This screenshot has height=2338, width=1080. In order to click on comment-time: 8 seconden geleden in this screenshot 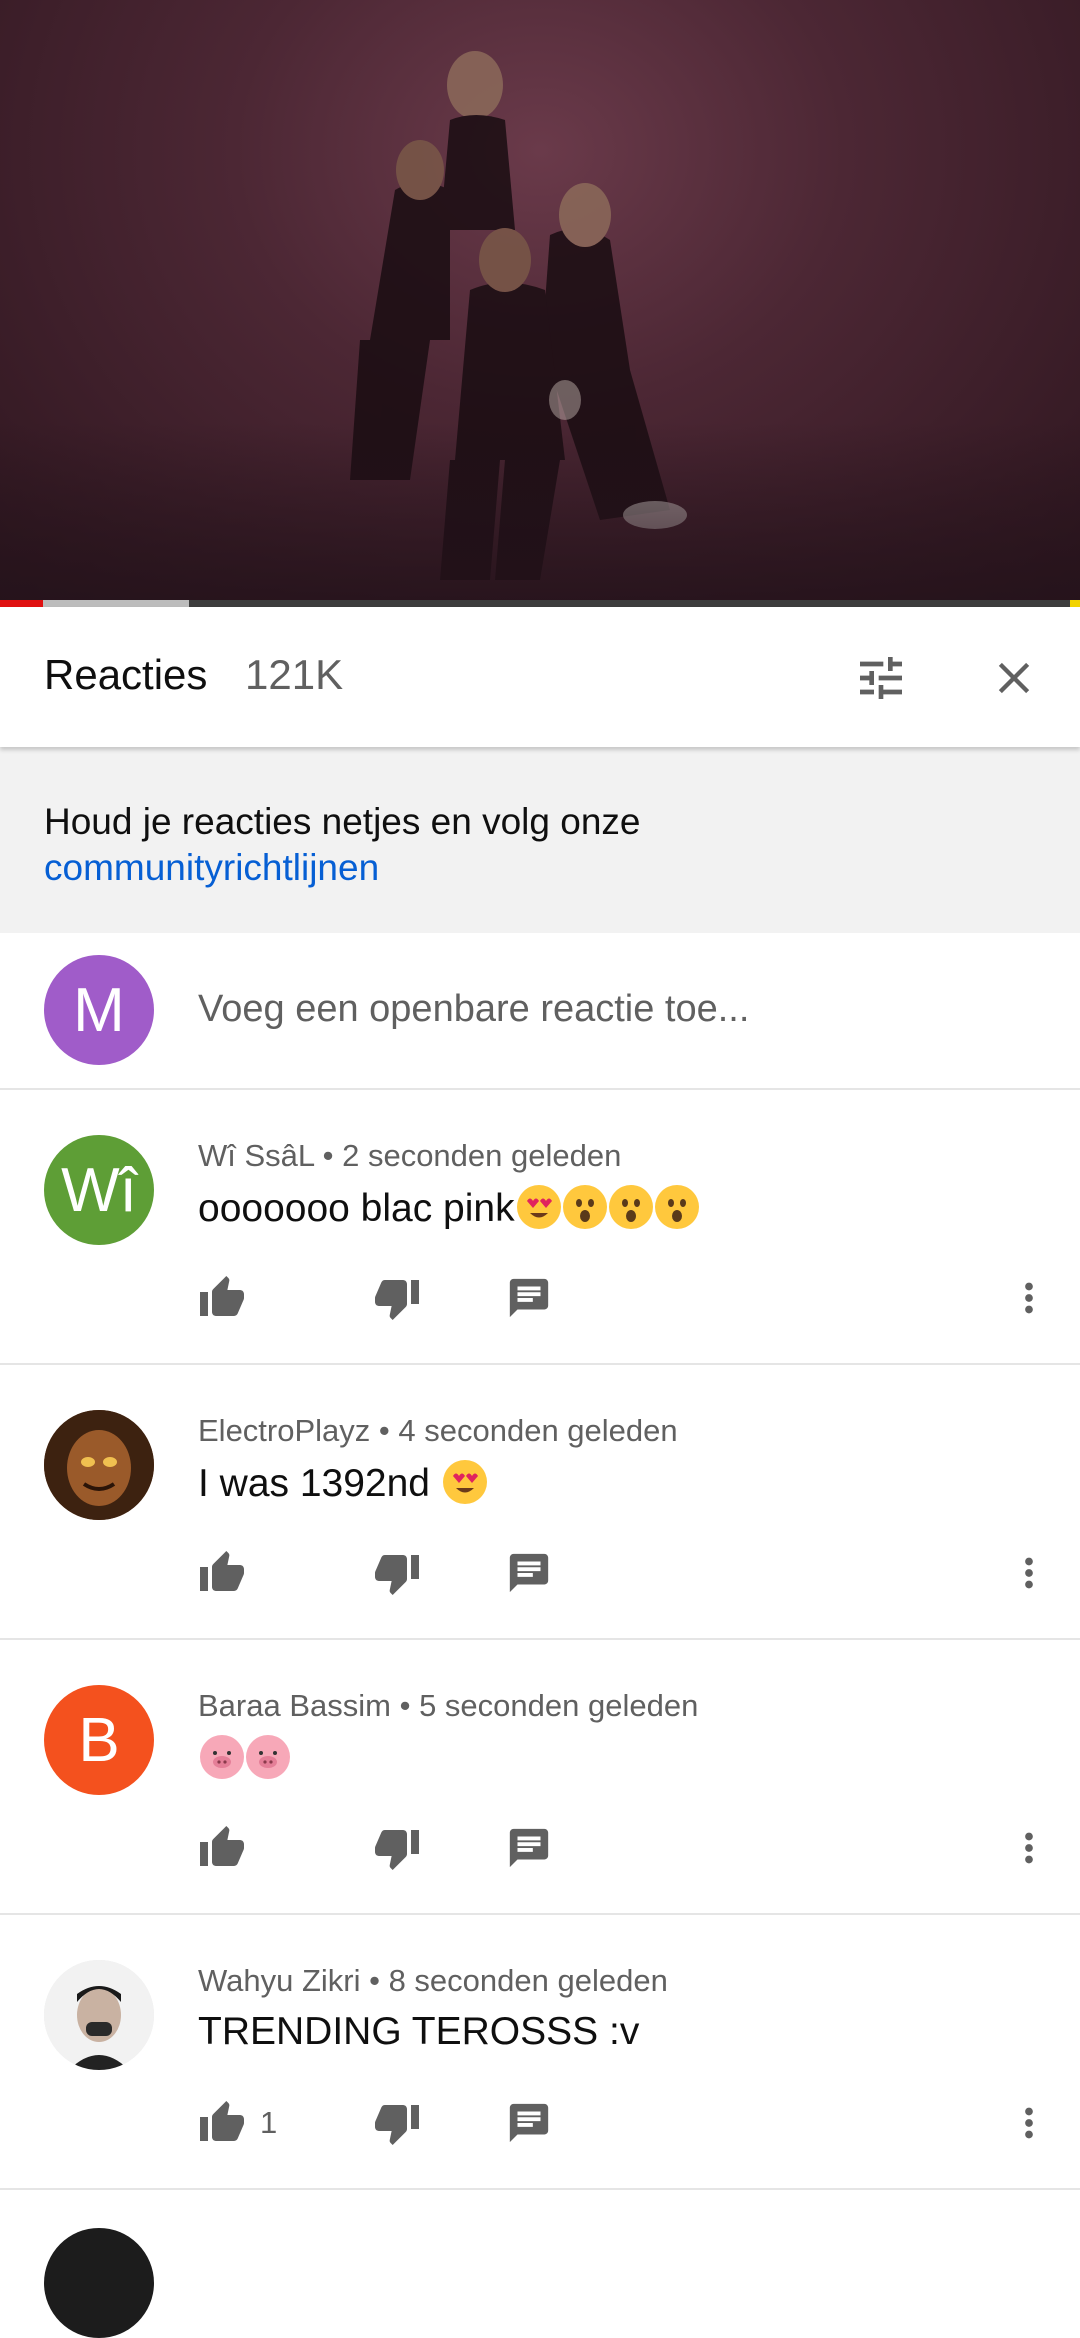, I will do `click(528, 1980)`.